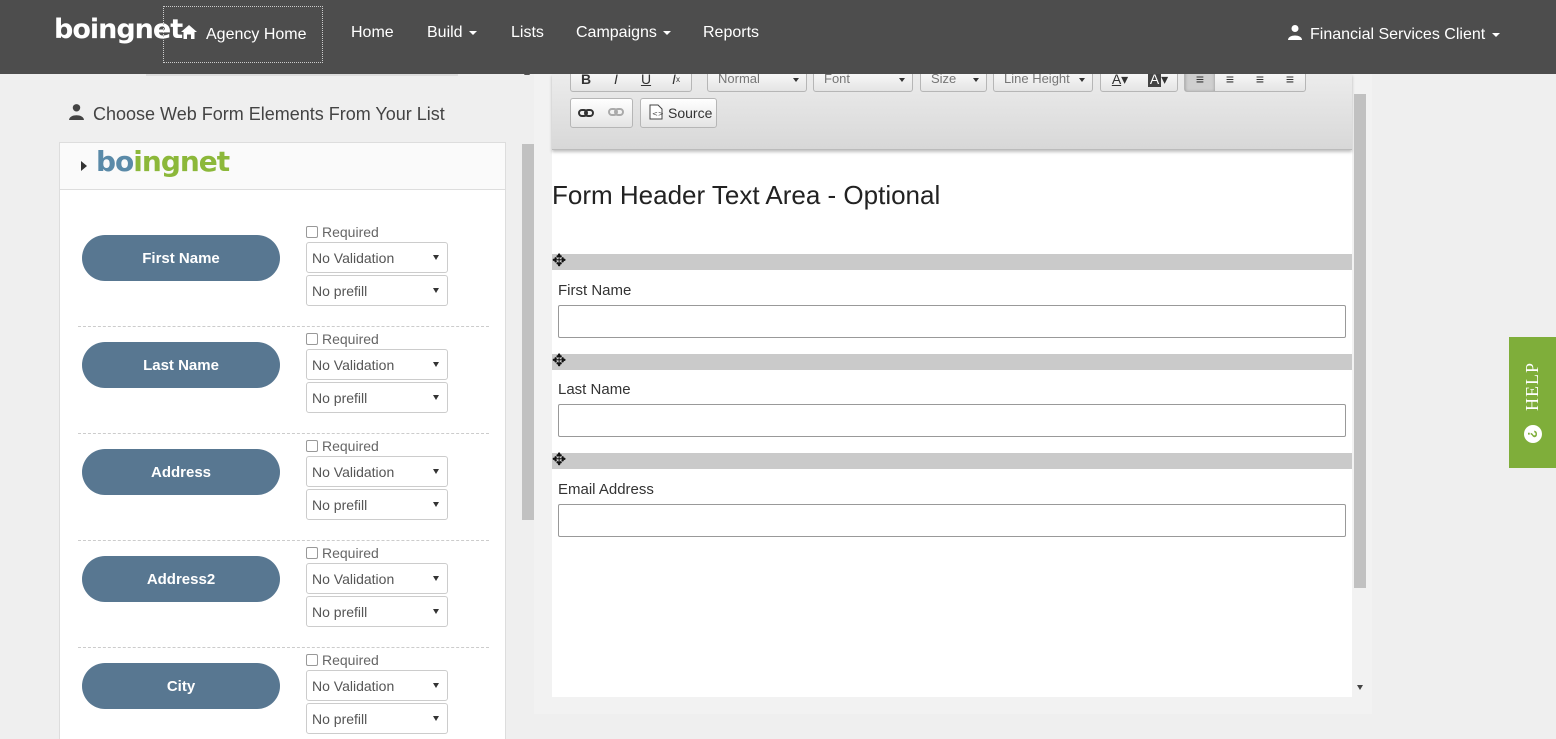 This screenshot has width=1556, height=739. I want to click on field-label: Last Name, so click(594, 389).